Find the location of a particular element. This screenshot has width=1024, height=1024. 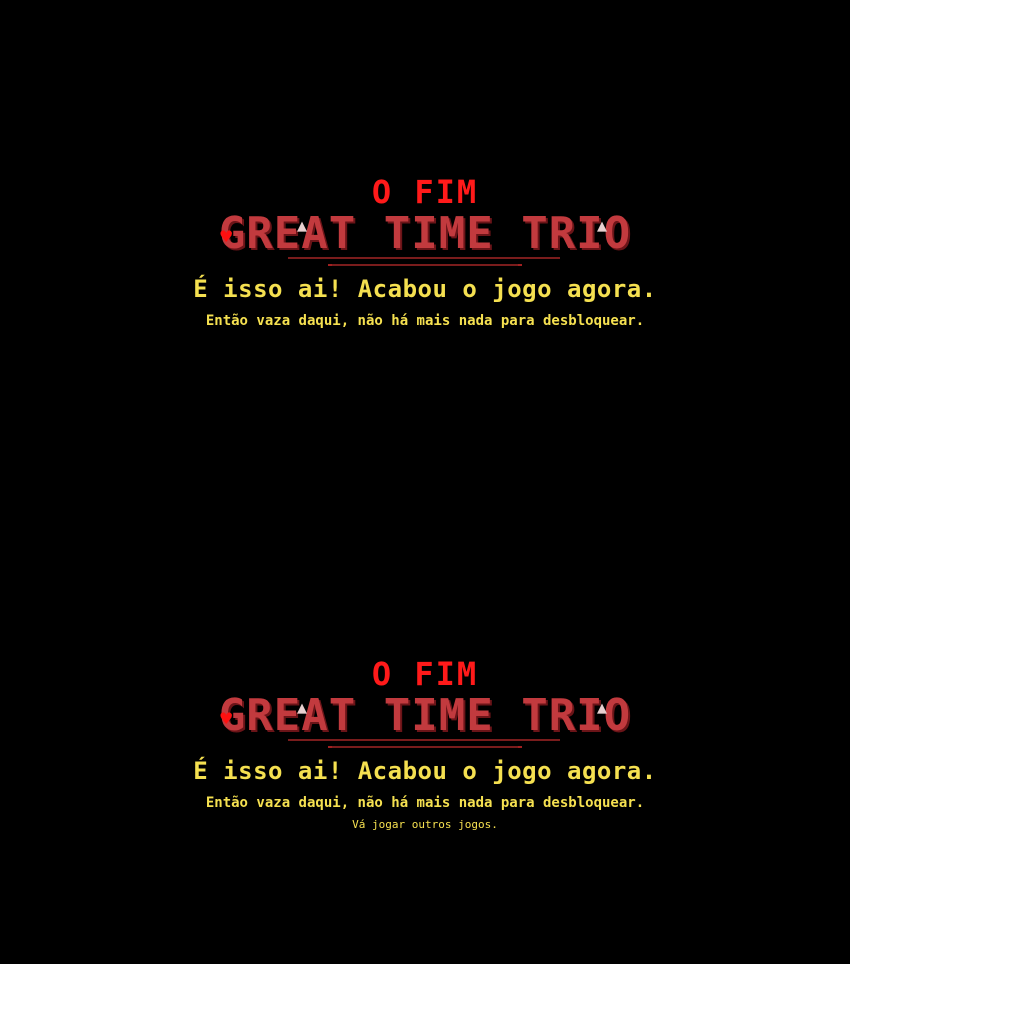

end-extra-message: Vá jogar outros jogos. is located at coordinates (425, 824).